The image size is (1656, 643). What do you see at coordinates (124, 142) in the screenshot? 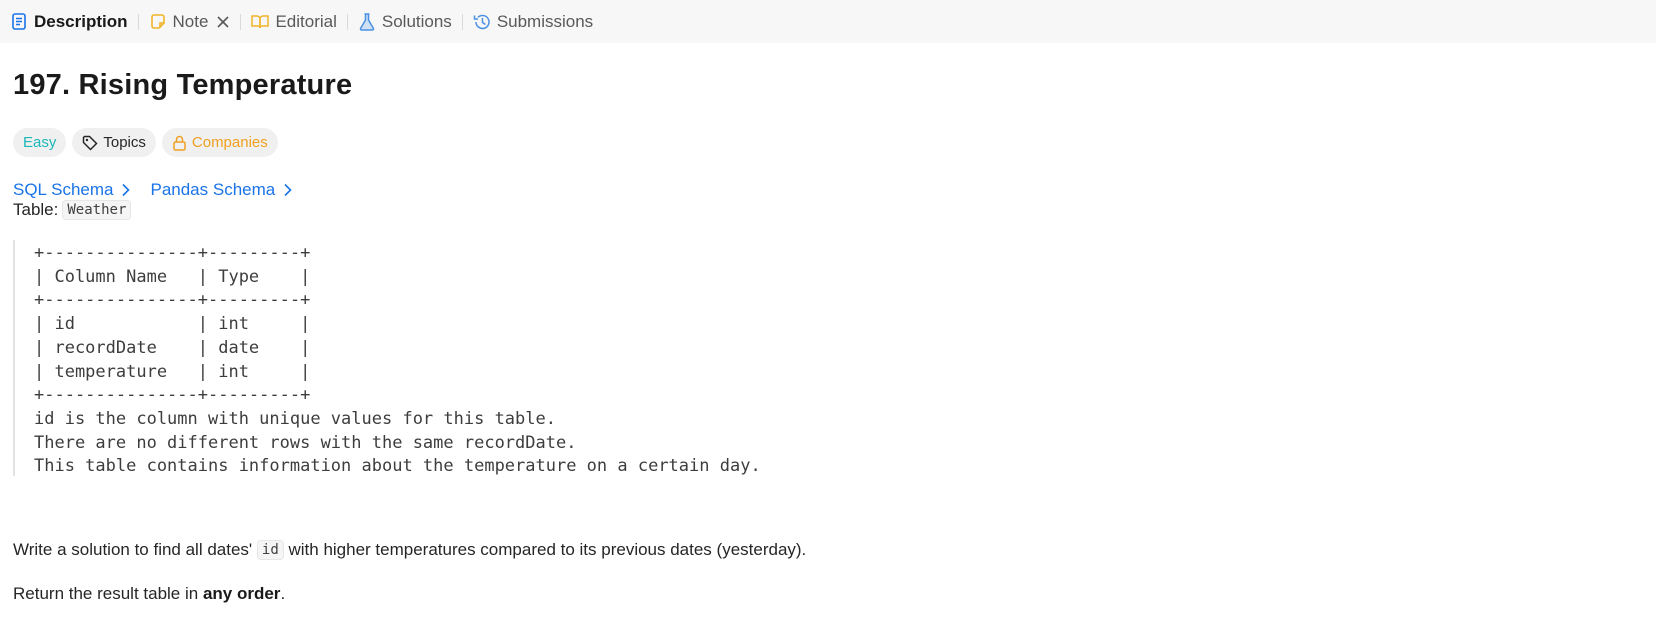
I see `topics-label: Topics` at bounding box center [124, 142].